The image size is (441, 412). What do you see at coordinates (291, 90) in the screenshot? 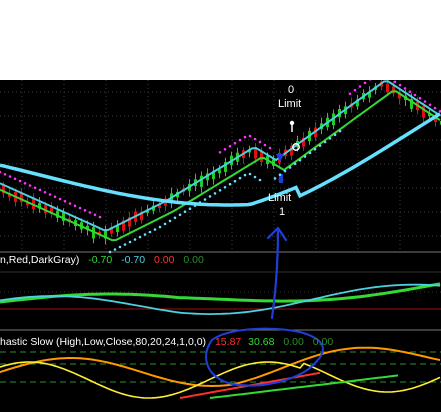
I see `buy-limit-count: 0` at bounding box center [291, 90].